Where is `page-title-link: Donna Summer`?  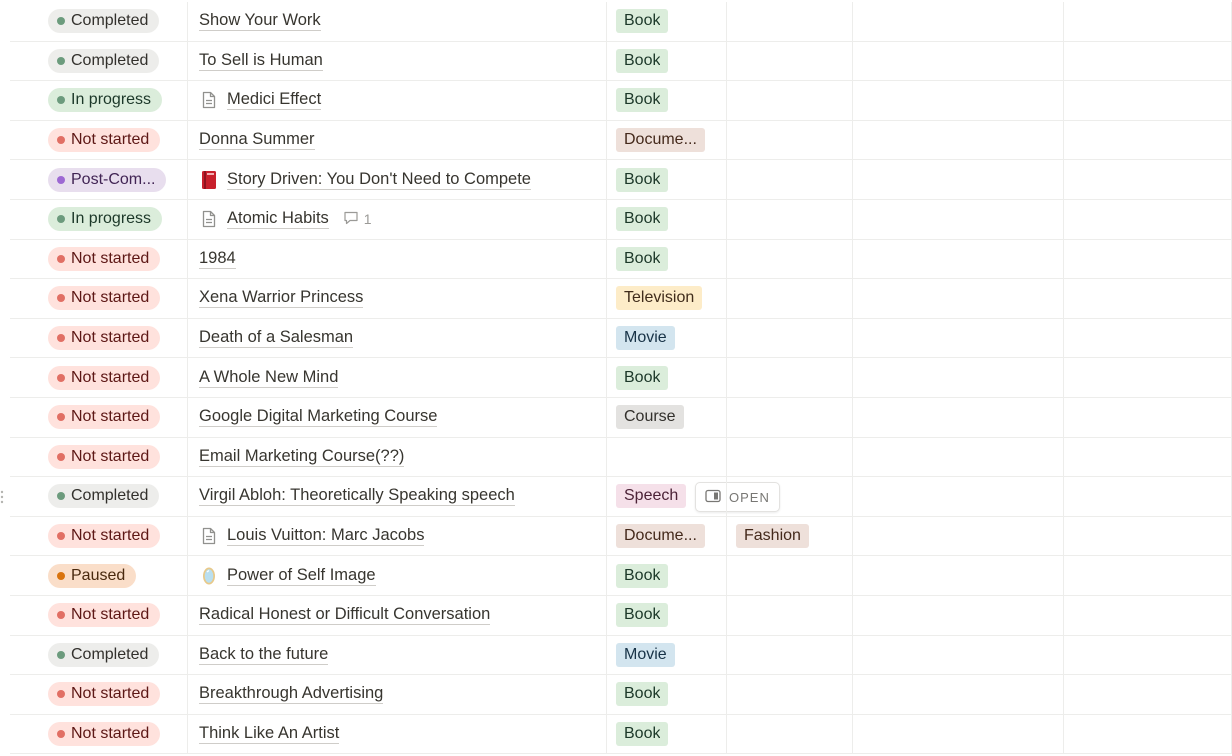
page-title-link: Donna Summer is located at coordinates (257, 140).